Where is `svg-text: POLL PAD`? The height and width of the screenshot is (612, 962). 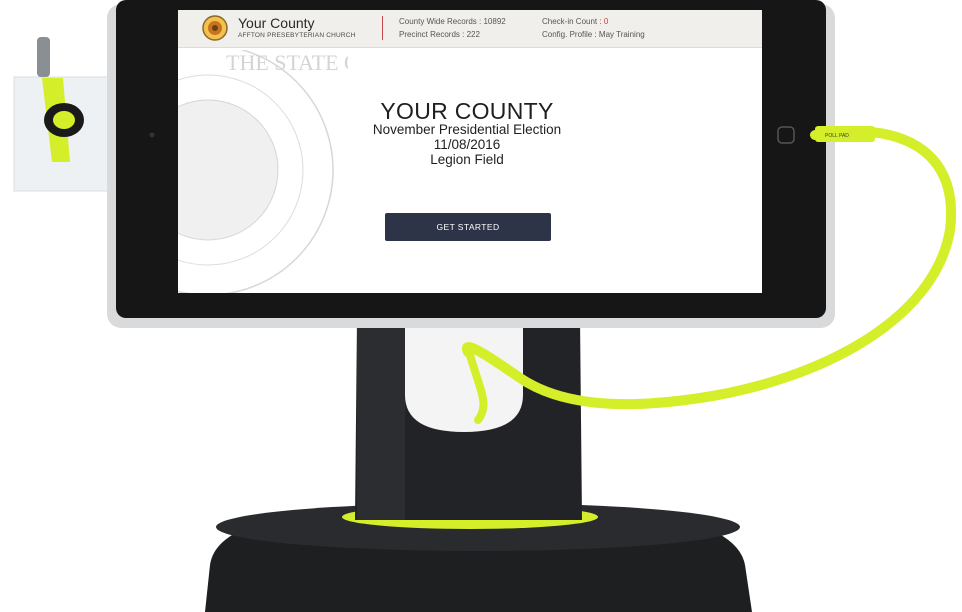 svg-text: POLL PAD is located at coordinates (837, 136).